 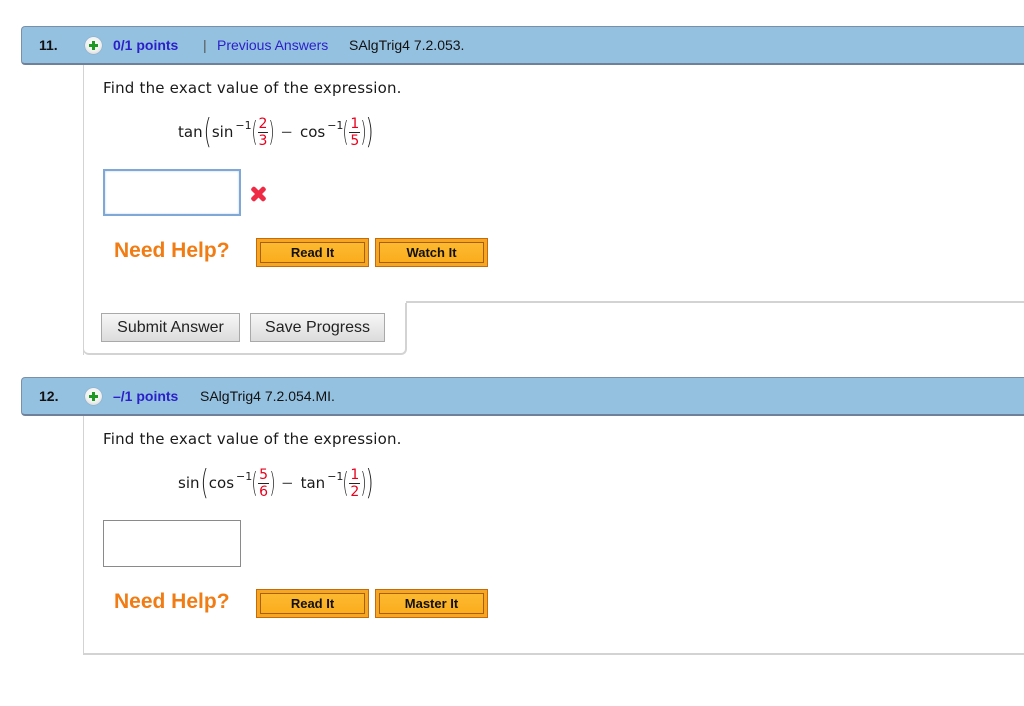 I want to click on inner-function-1: sin, so click(x=222, y=132).